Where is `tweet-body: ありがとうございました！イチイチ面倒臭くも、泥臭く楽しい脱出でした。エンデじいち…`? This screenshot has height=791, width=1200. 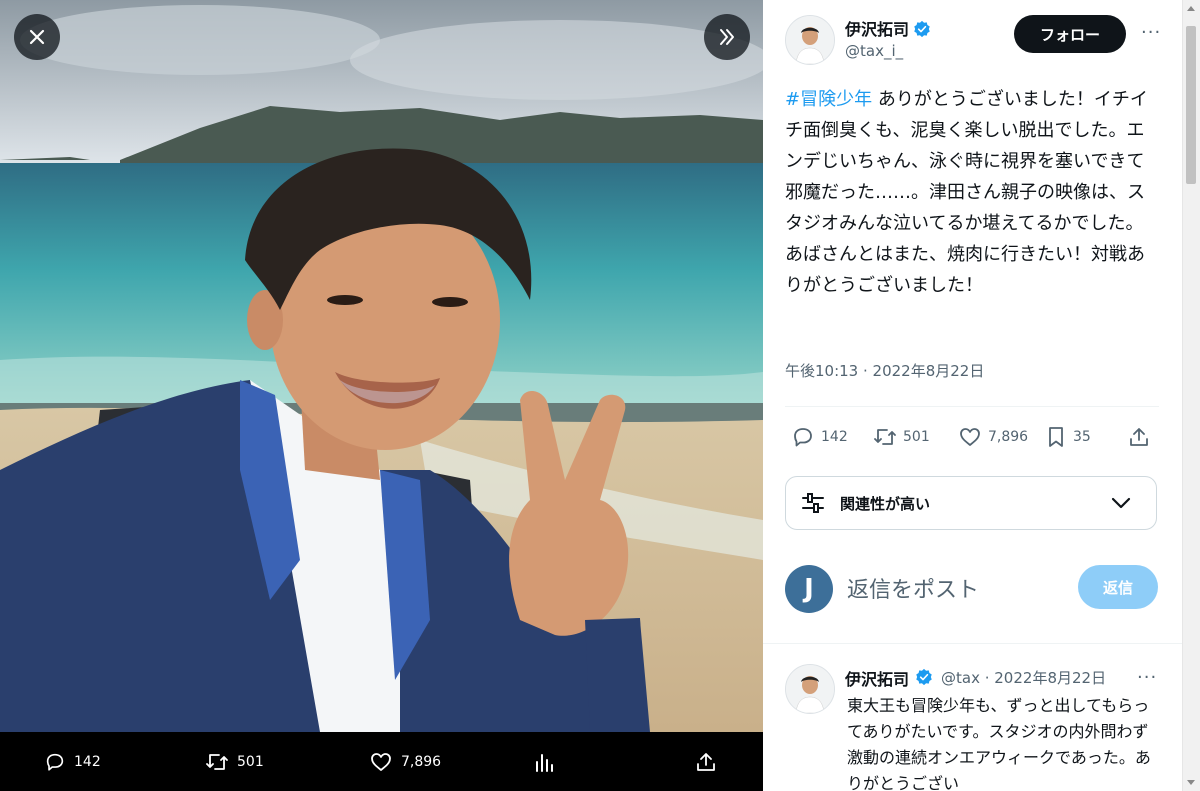 tweet-body: ありがとうございました！イチイチ面倒臭くも、泥臭く楽しい脱出でした。エンデじいち… is located at coordinates (966, 192).